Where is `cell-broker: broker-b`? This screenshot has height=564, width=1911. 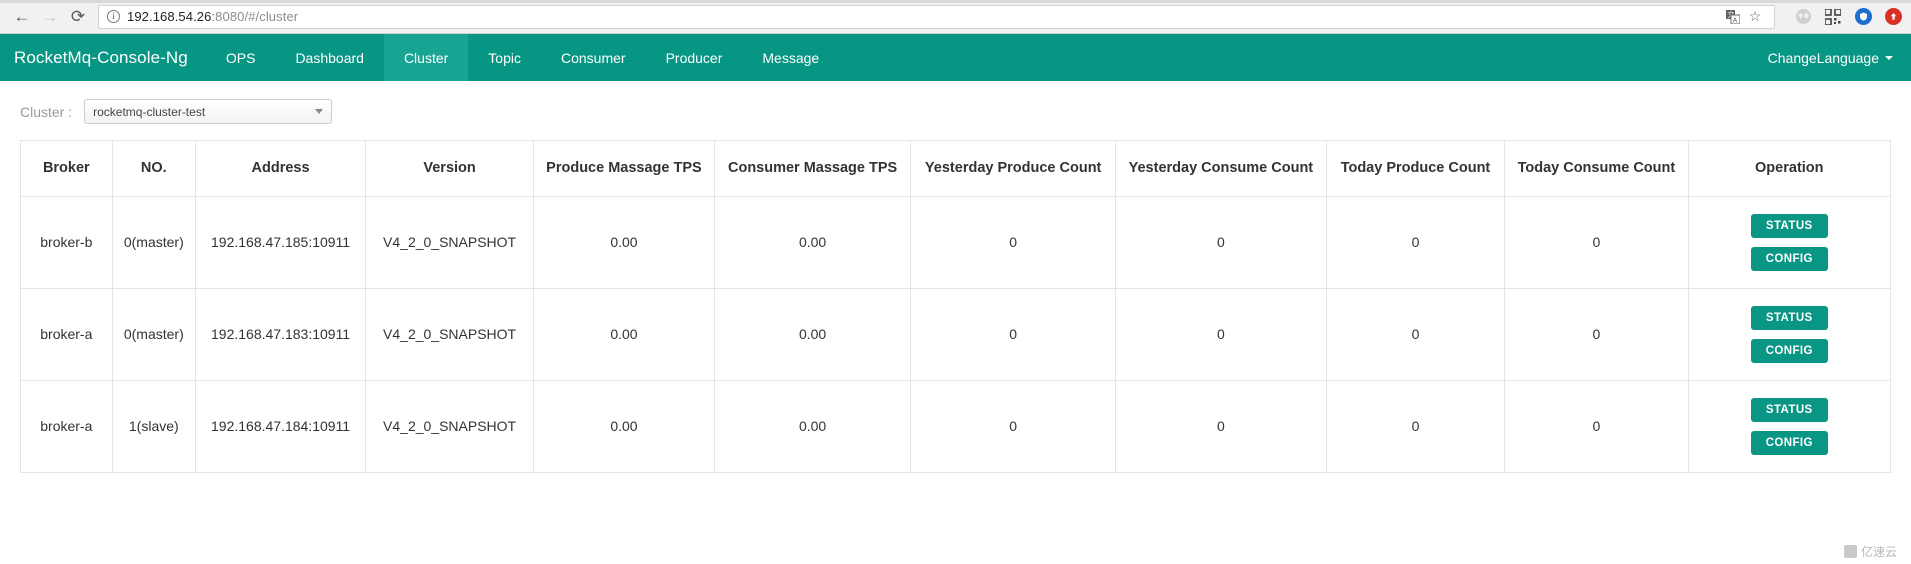 cell-broker: broker-b is located at coordinates (66, 242).